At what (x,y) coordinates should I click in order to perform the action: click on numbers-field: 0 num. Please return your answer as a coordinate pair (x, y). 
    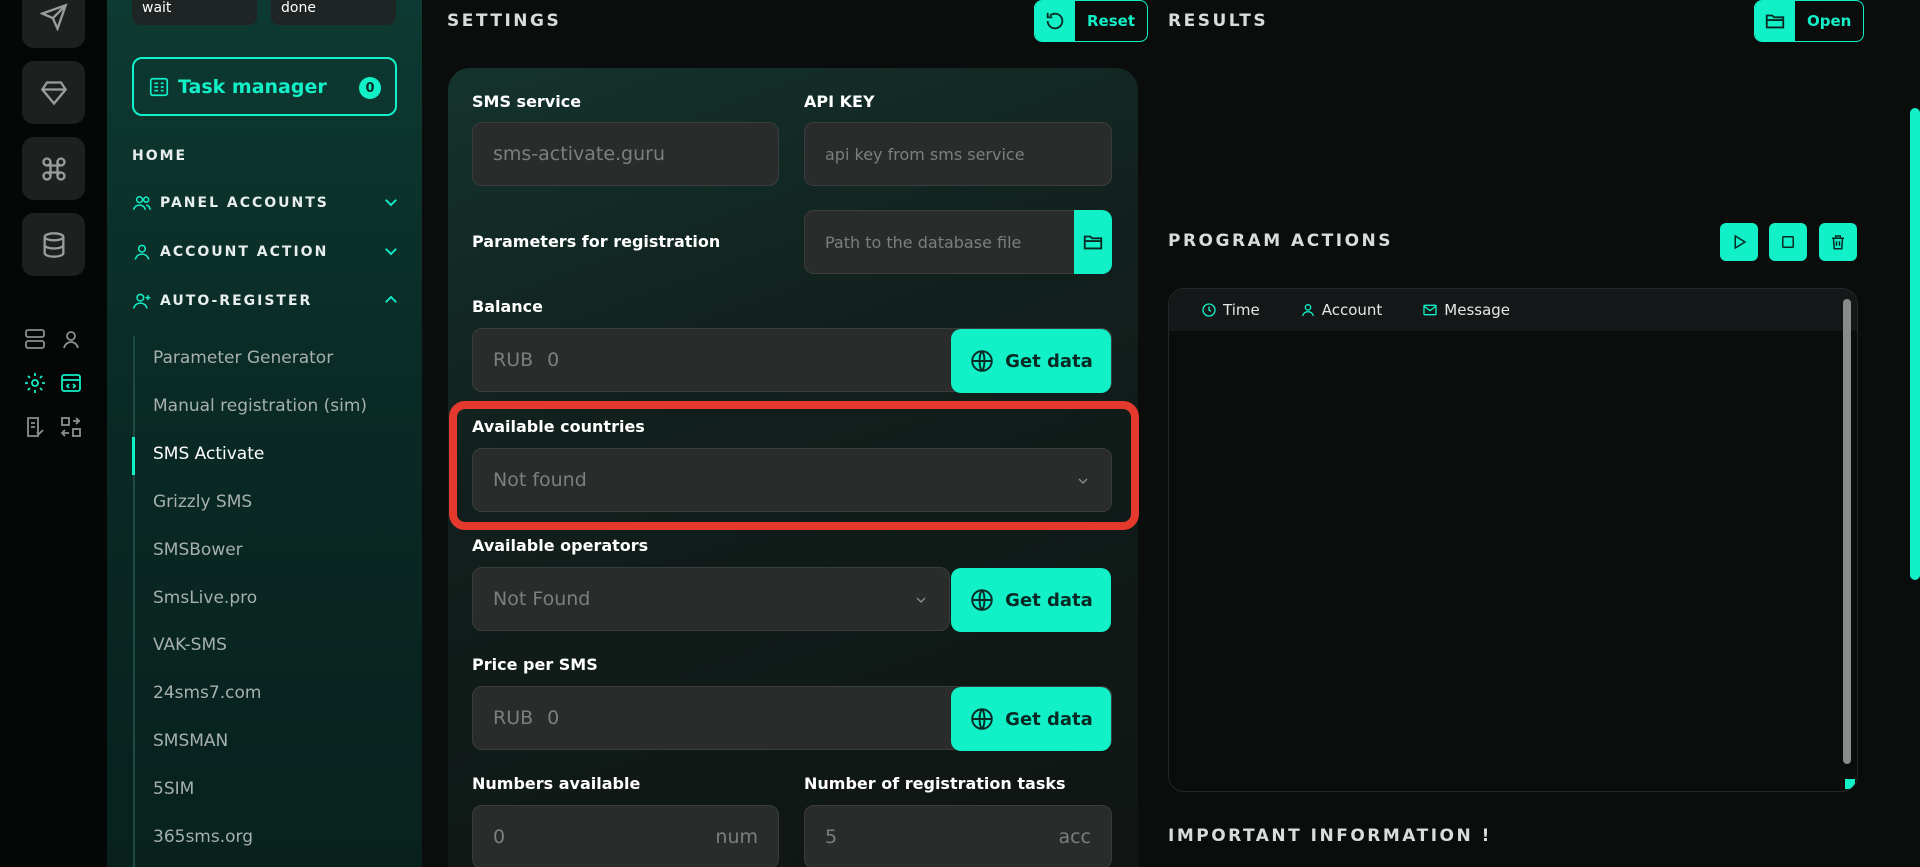
    Looking at the image, I should click on (625, 836).